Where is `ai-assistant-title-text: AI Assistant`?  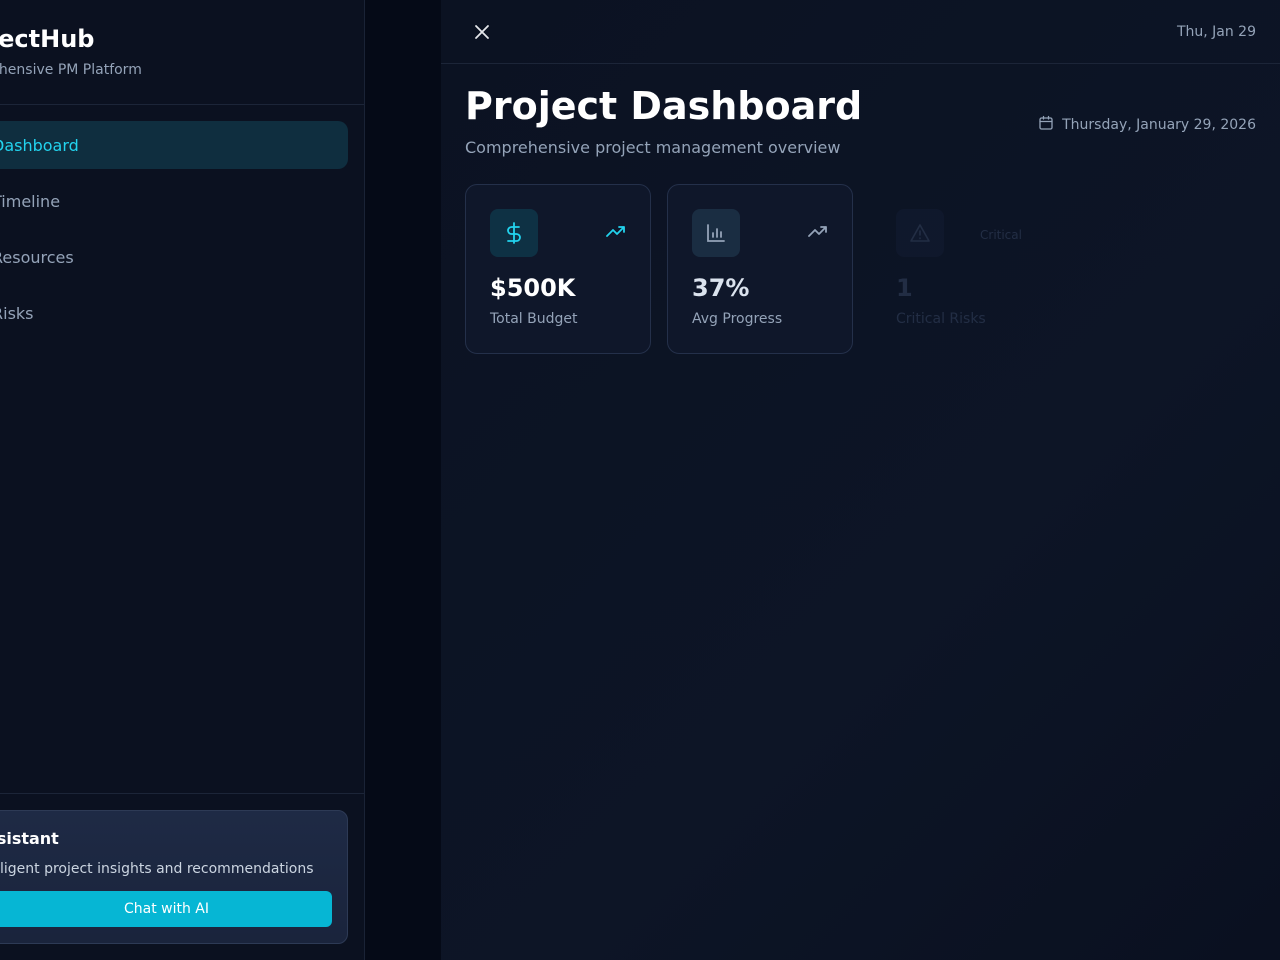
ai-assistant-title-text: AI Assistant is located at coordinates (29, 838).